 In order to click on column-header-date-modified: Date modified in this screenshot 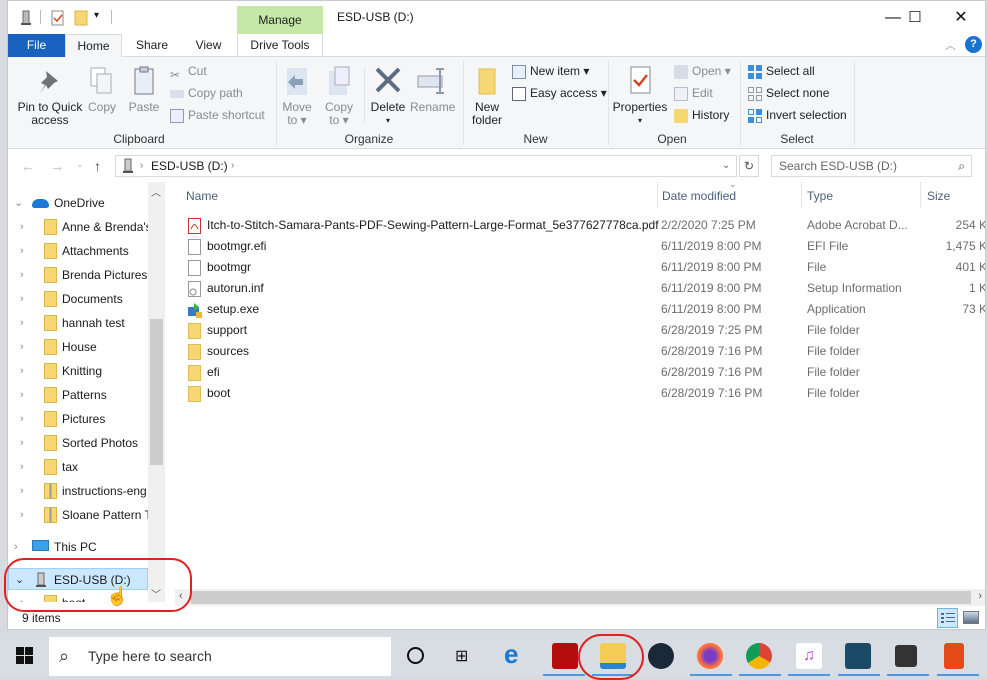, I will do `click(699, 196)`.